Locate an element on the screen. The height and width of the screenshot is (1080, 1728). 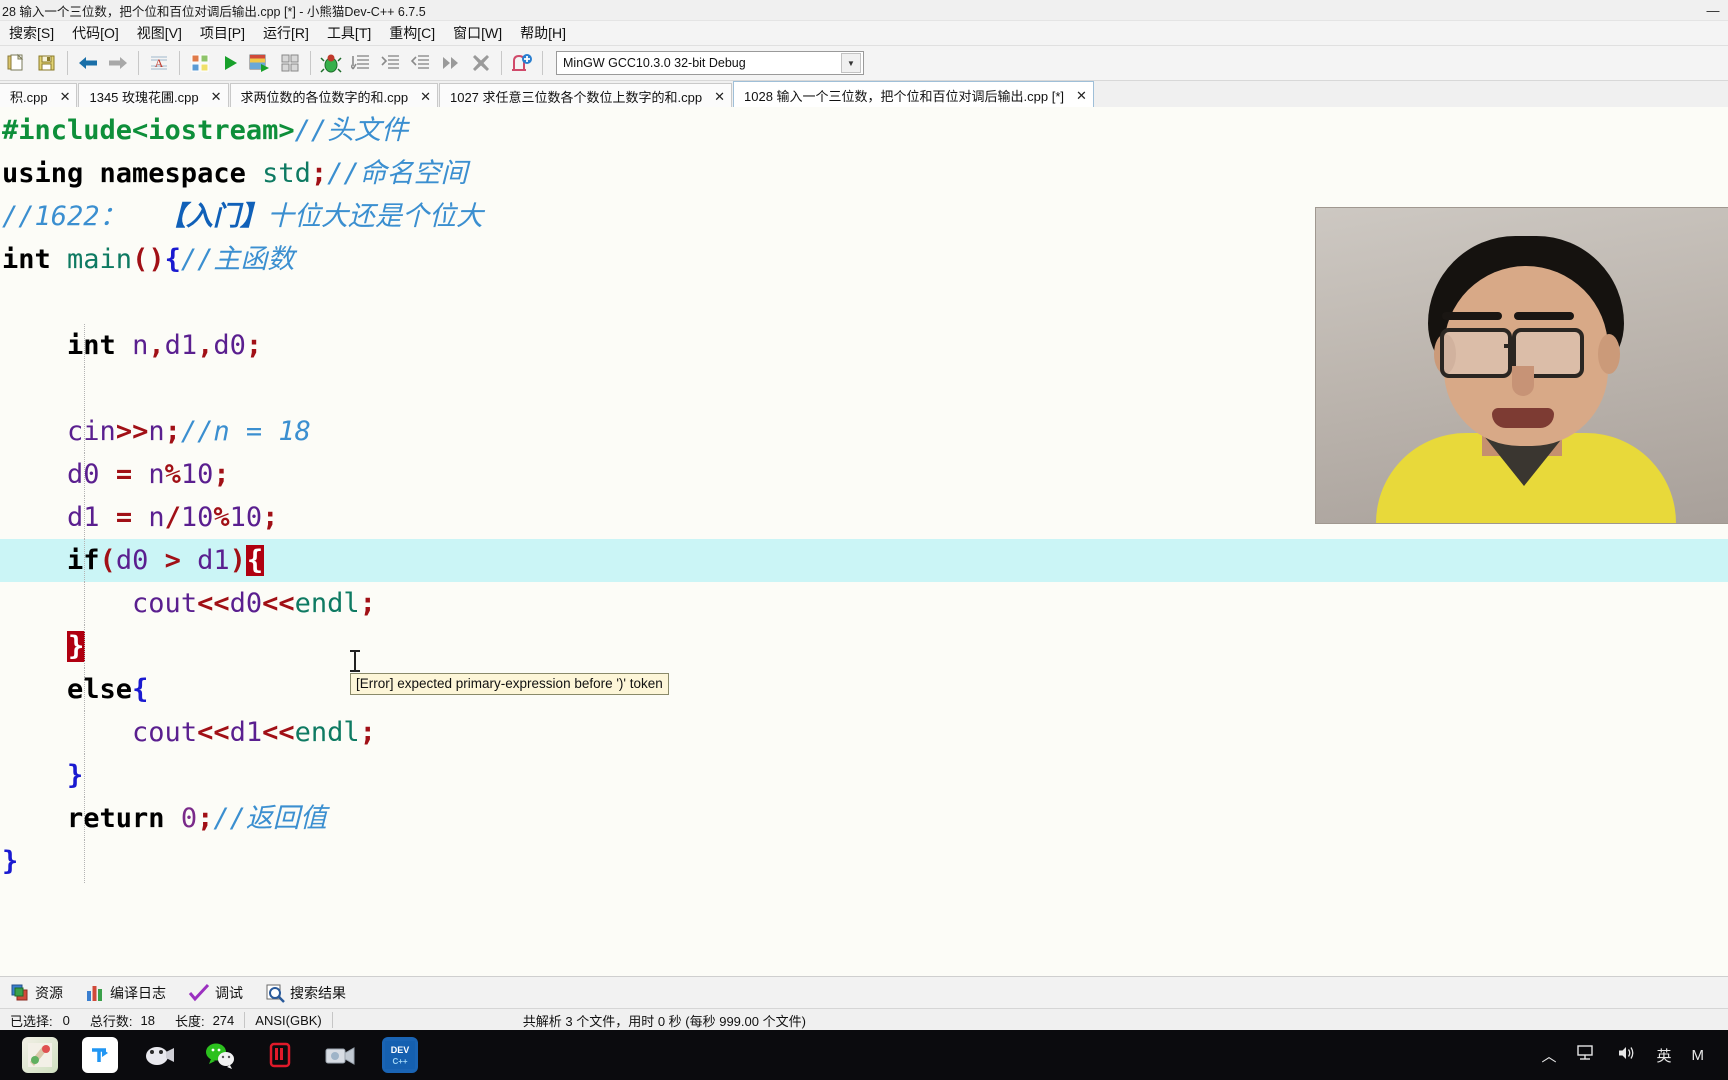
code-token: //命名空间 is located at coordinates (397, 173).